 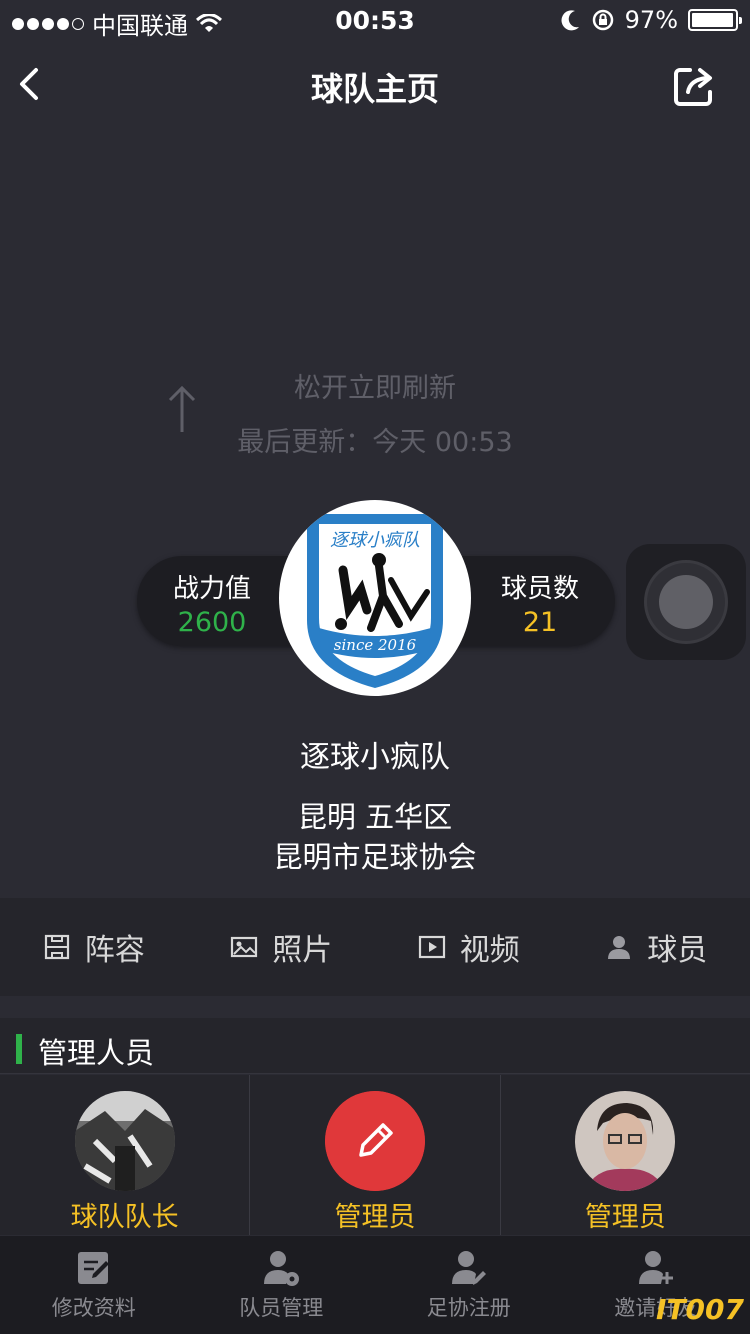 What do you see at coordinates (700, 1309) in the screenshot?
I see `watermark-logo: IT007` at bounding box center [700, 1309].